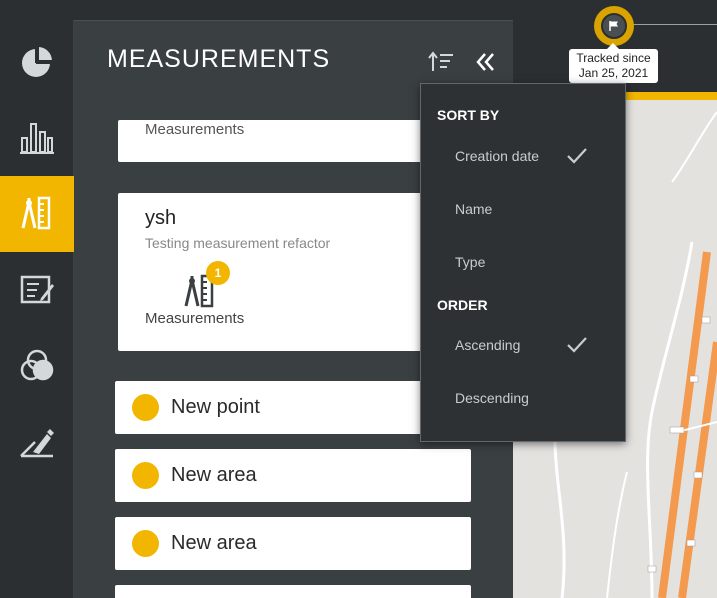  Describe the element at coordinates (273, 141) in the screenshot. I see `measurement-group-card: Measurements` at that location.